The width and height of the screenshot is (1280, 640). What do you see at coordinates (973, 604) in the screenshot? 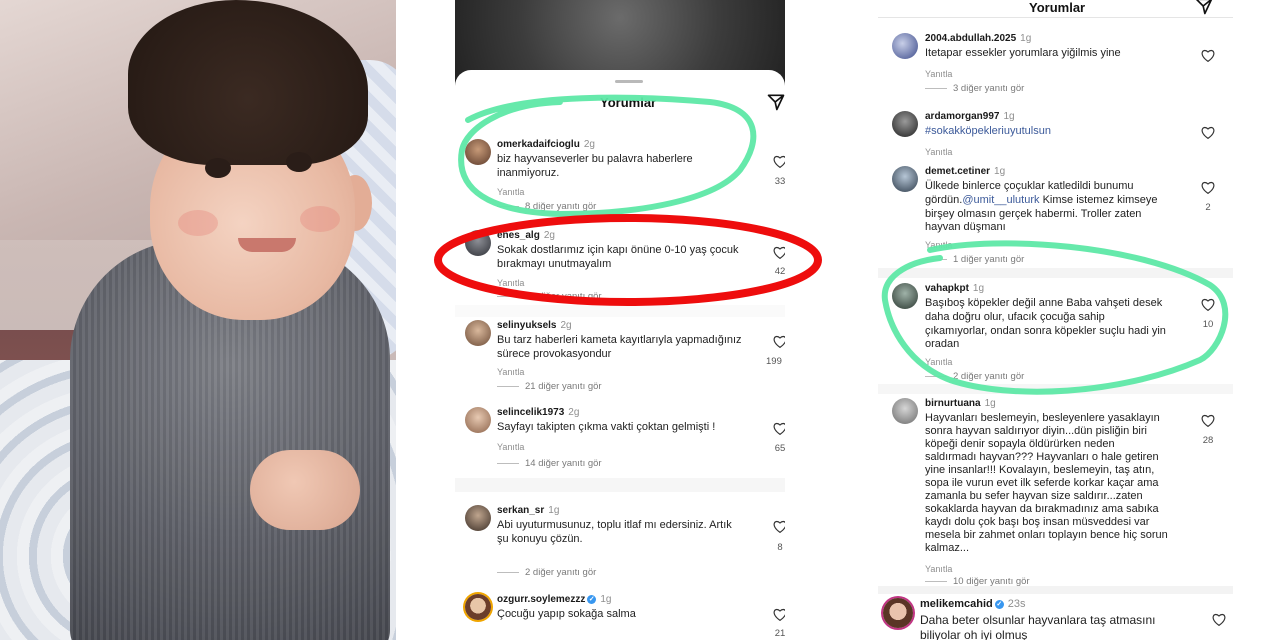
I see `comment-username: melikemcahid ✓ 23s` at bounding box center [973, 604].